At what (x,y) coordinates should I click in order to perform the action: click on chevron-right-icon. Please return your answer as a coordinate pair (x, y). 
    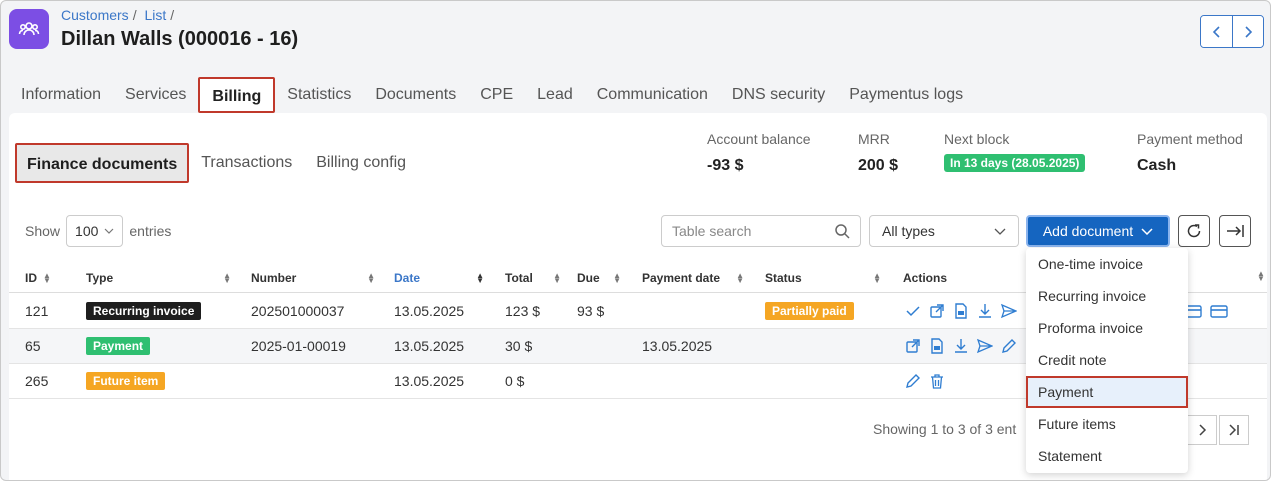
    Looking at the image, I should click on (1203, 430).